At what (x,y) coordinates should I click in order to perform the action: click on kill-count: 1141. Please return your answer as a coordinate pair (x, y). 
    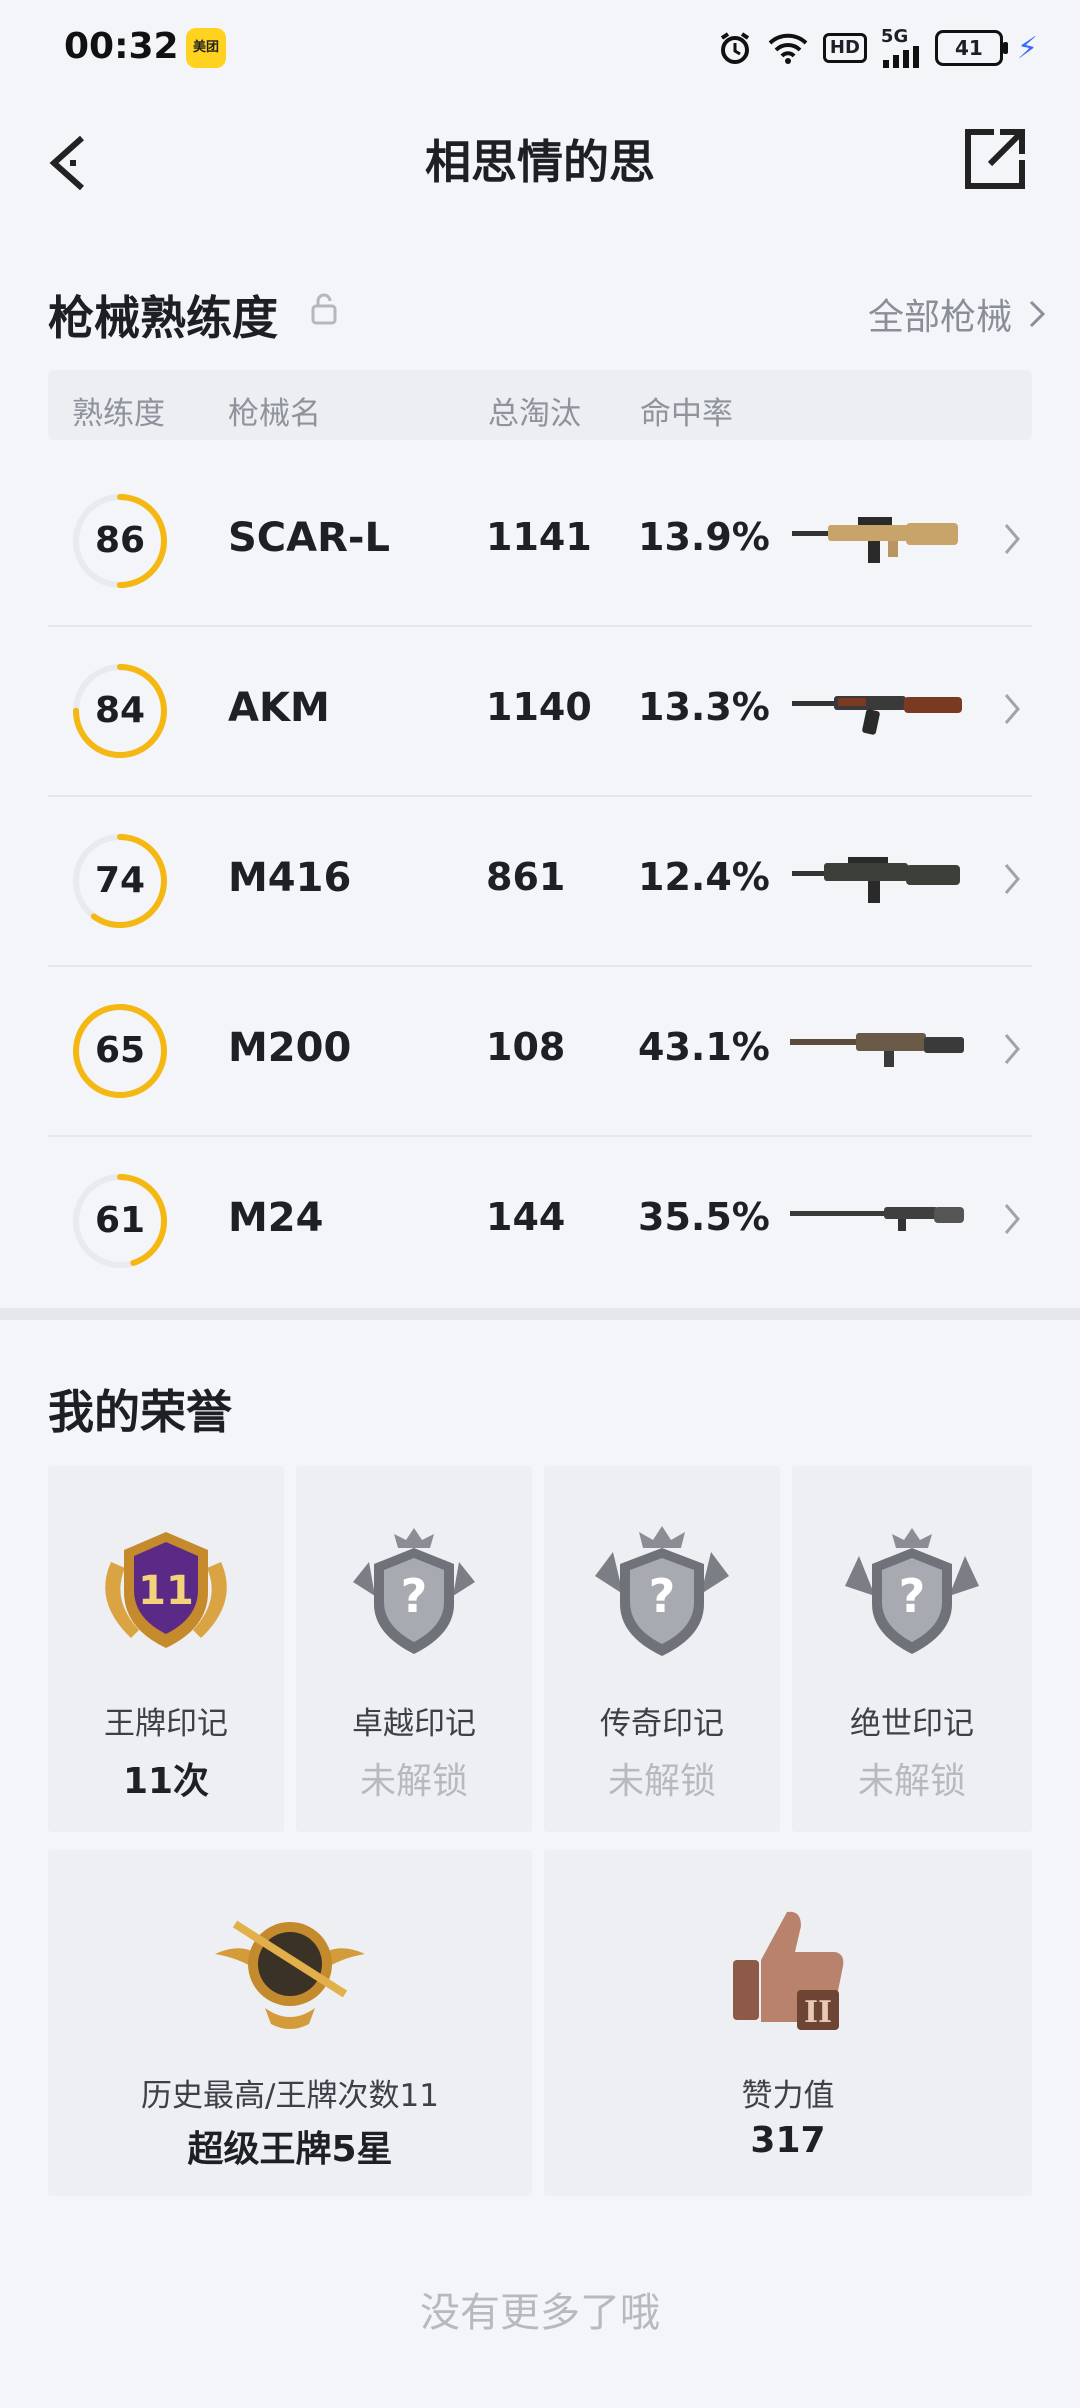
    Looking at the image, I should click on (539, 537).